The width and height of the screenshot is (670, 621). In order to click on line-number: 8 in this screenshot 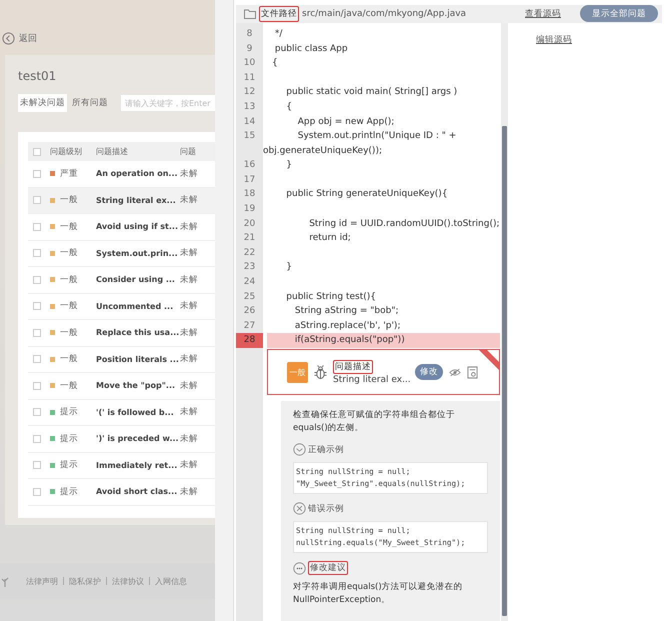, I will do `click(250, 34)`.